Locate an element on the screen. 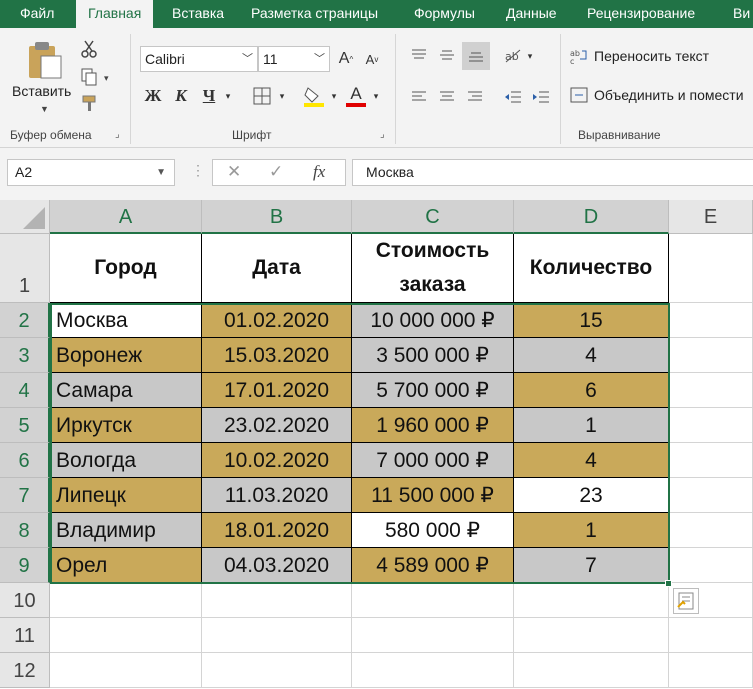 This screenshot has width=753, height=689. cell-a1: Город is located at coordinates (126, 268).